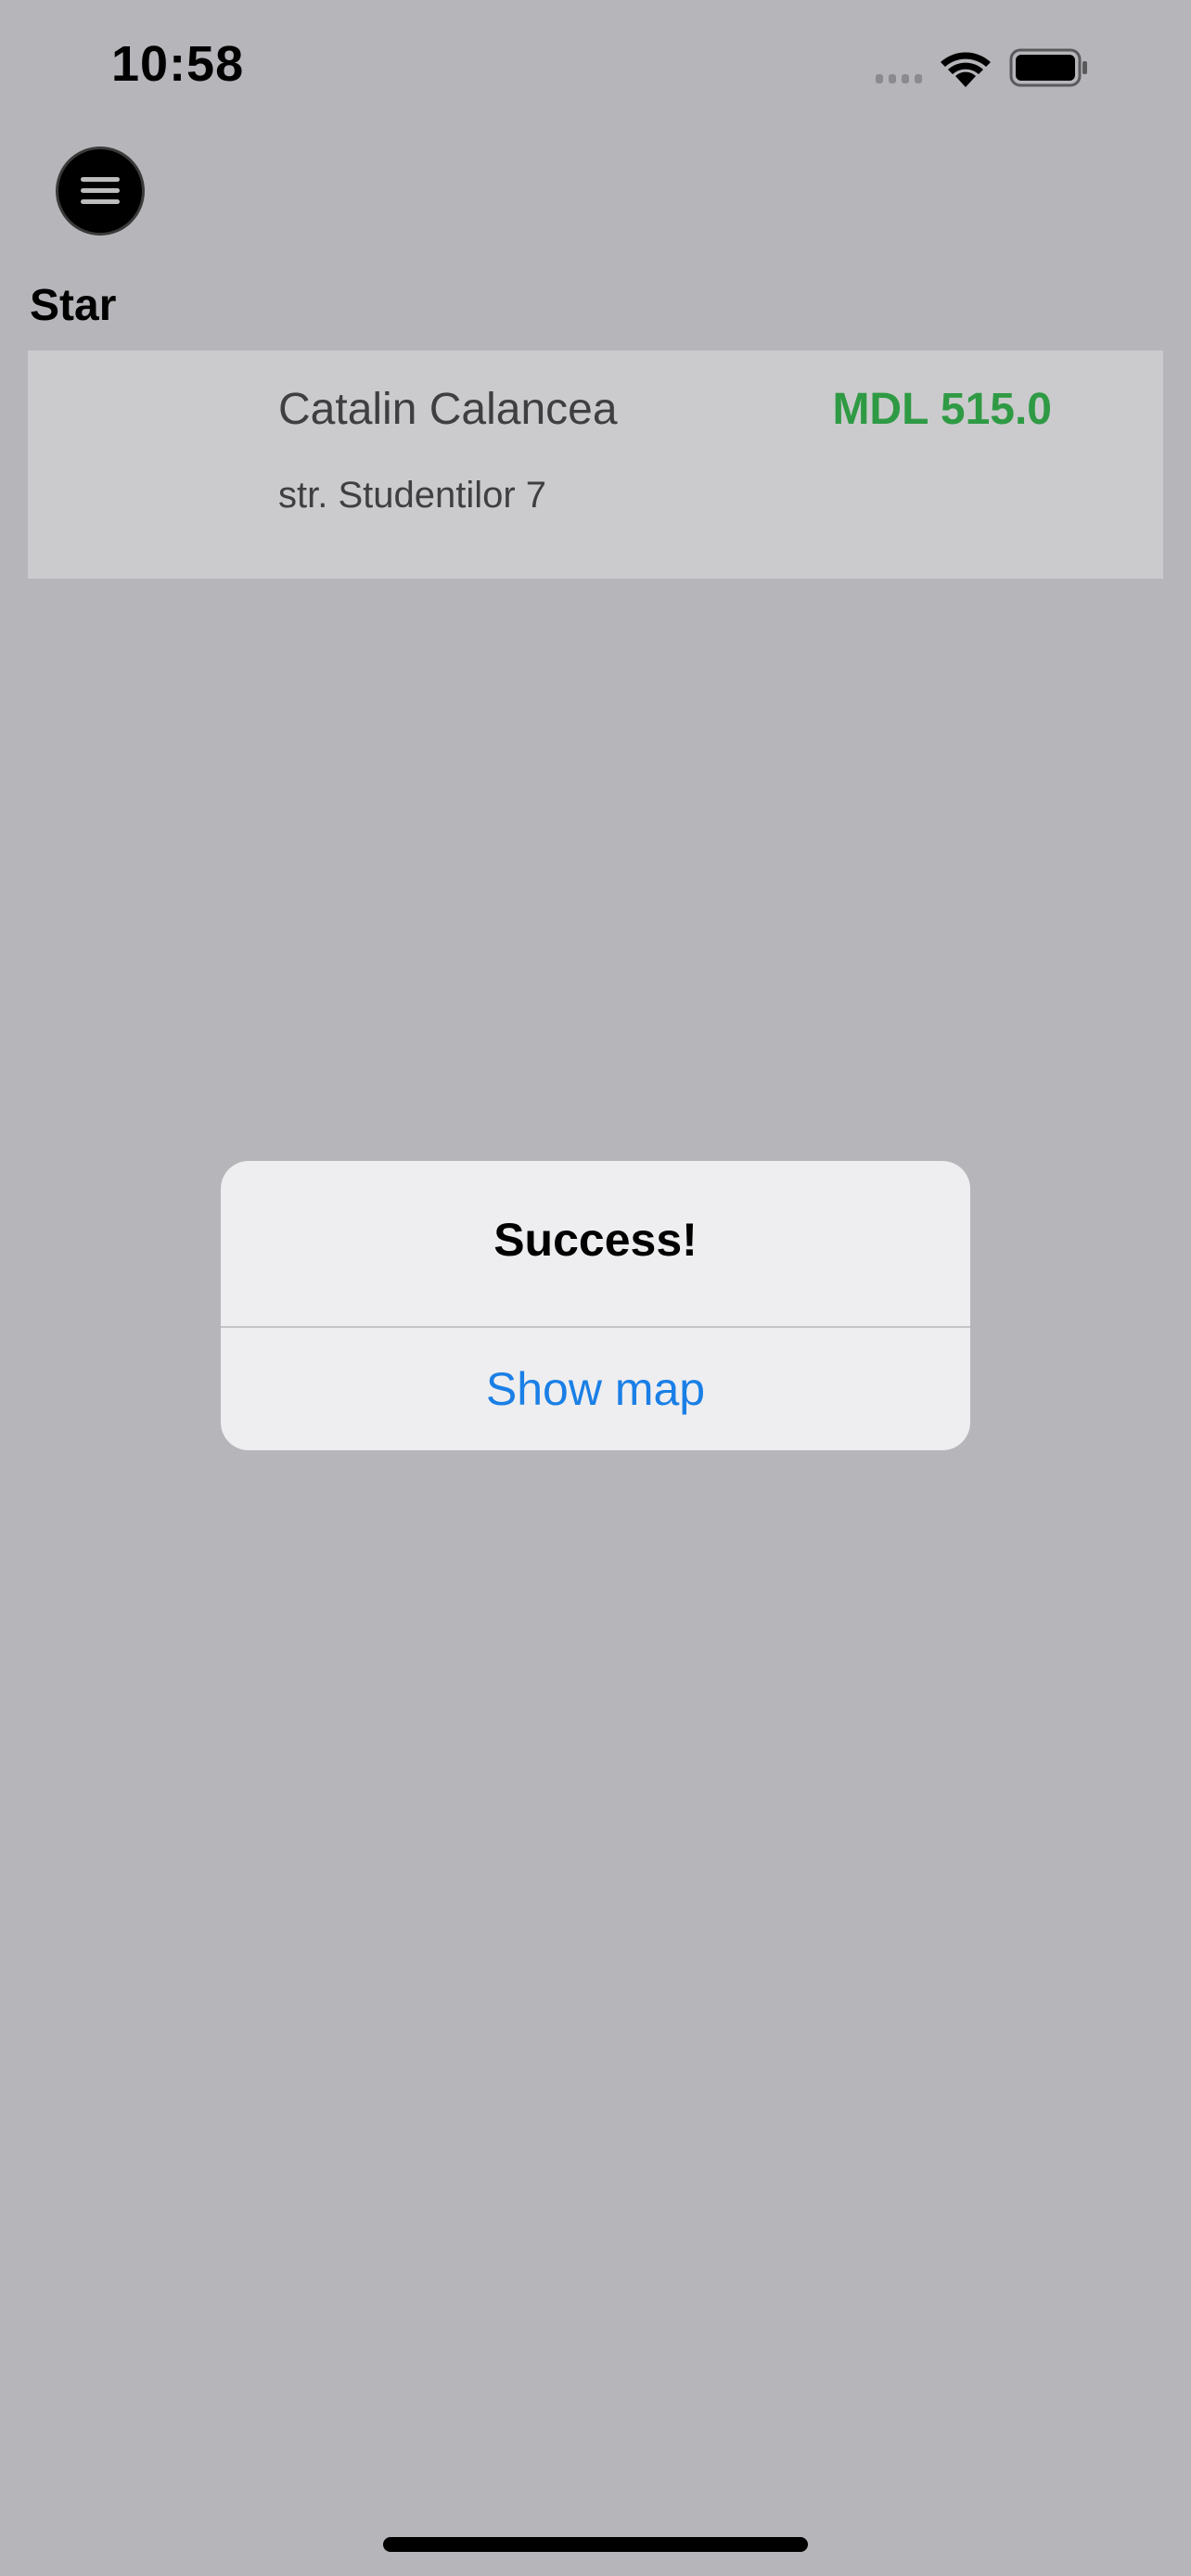 Image resolution: width=1191 pixels, height=2576 pixels. I want to click on success-alert: Success! Show map, so click(595, 1305).